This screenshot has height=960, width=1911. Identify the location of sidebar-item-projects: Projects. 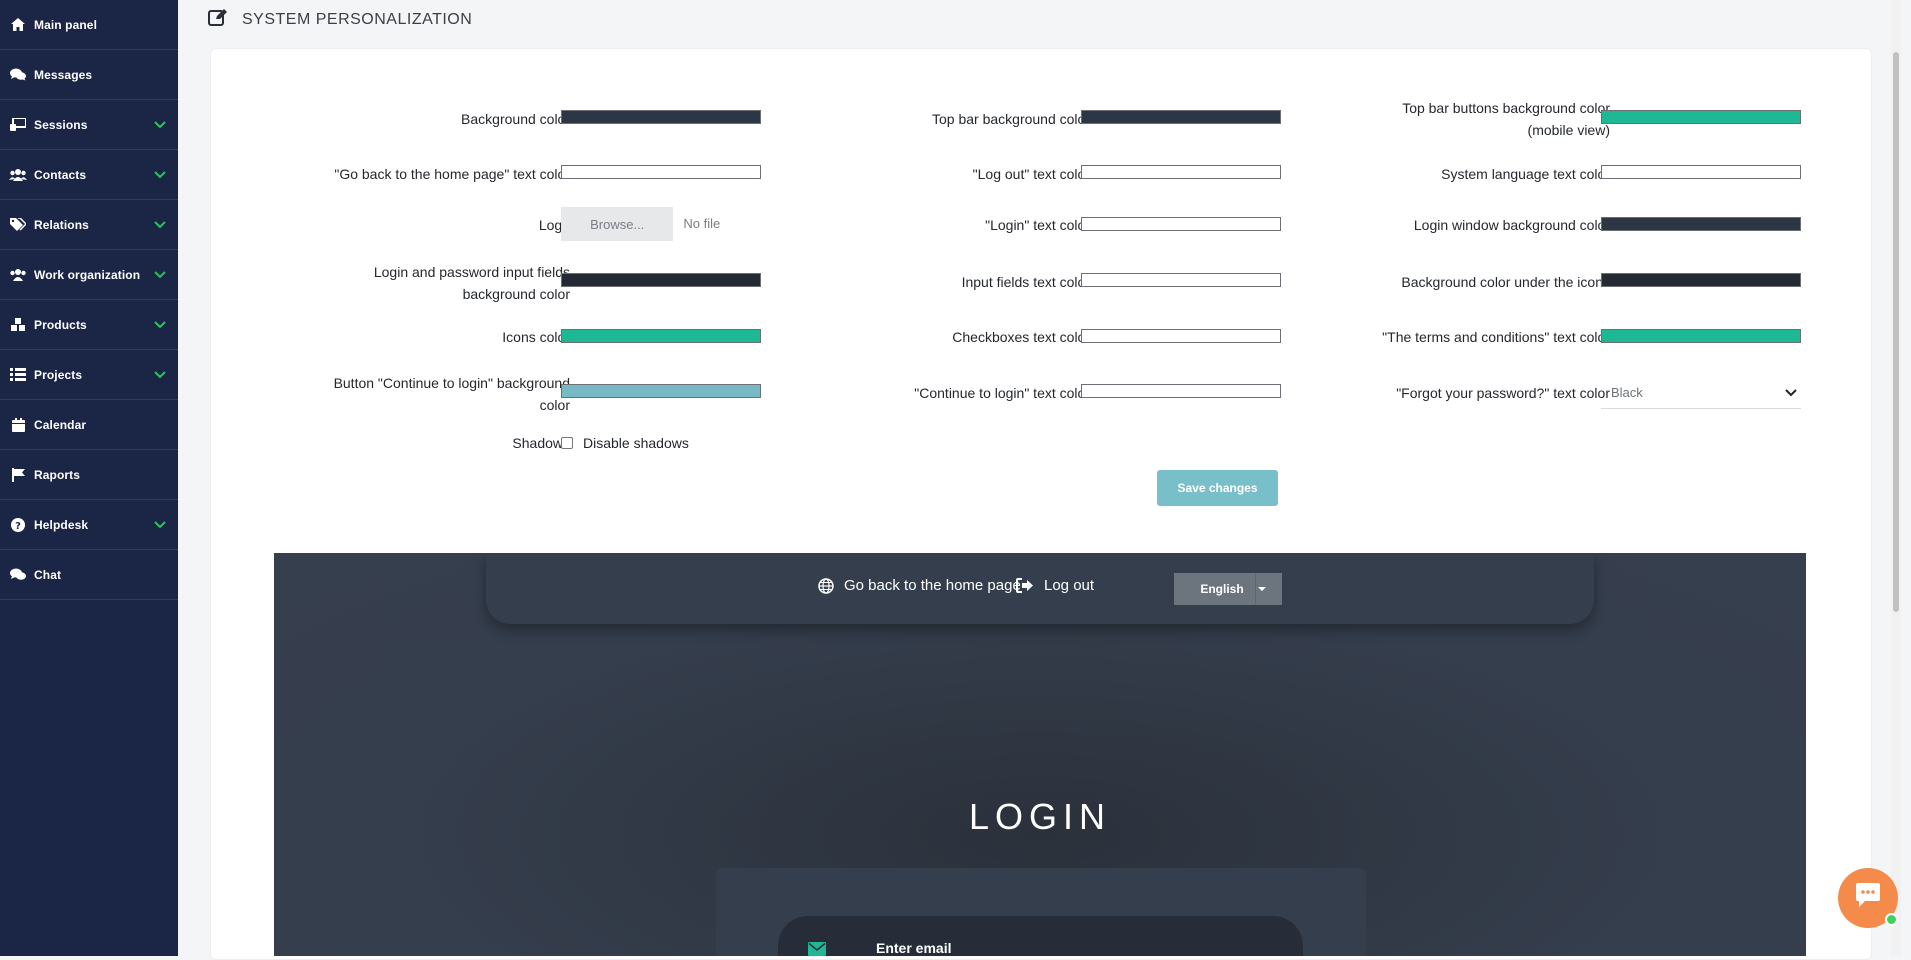
(89, 375).